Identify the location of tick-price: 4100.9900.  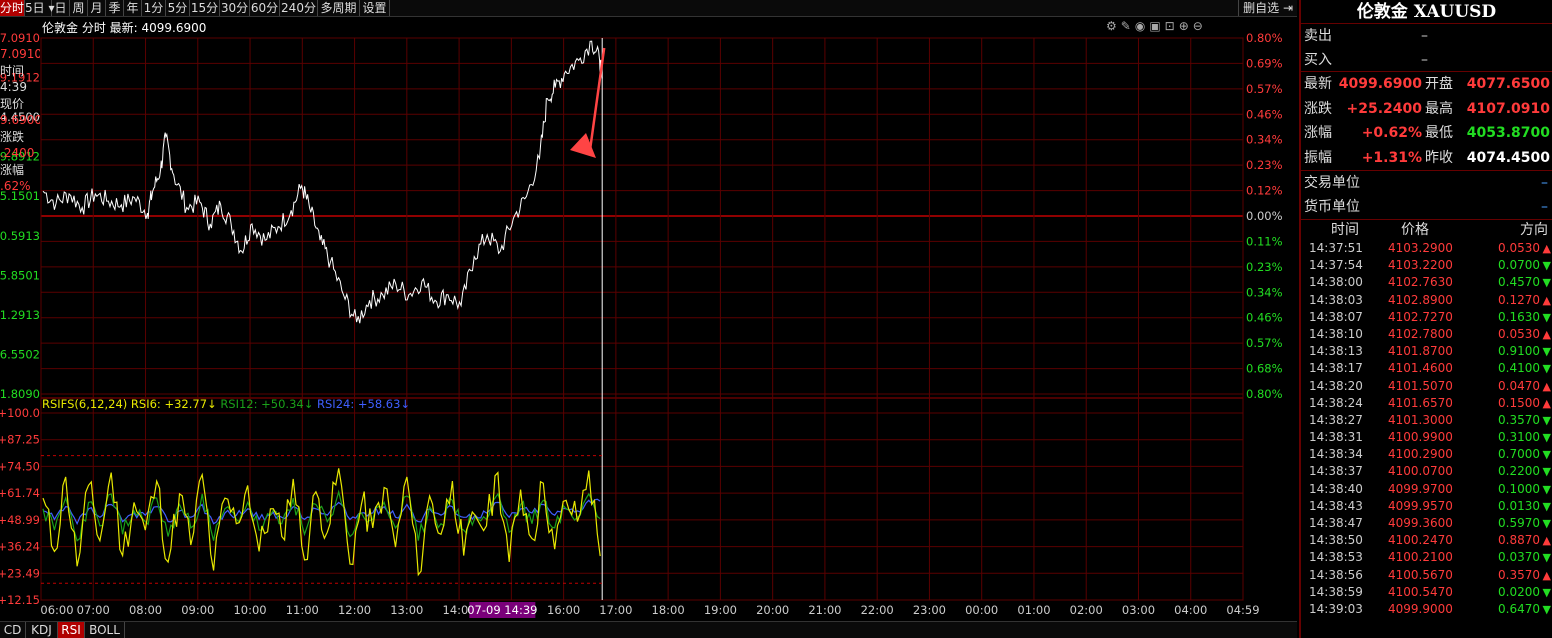
(1420, 437).